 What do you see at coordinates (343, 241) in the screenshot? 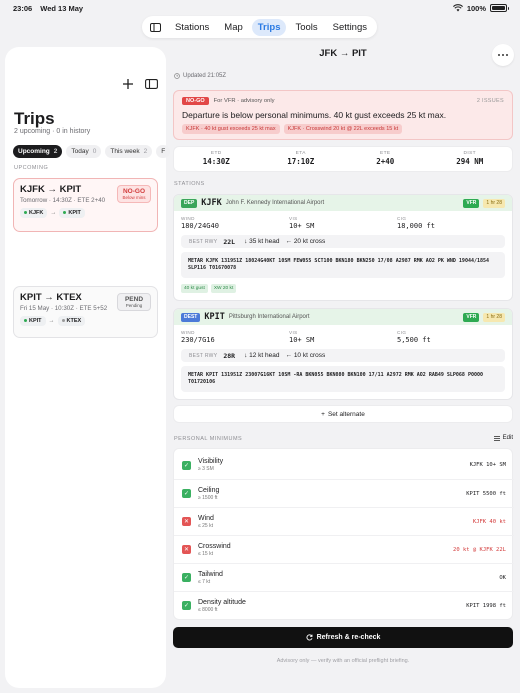
I see `best-runway: BEST RWY 22L ↓ 35 kt head ← 20 kt cross` at bounding box center [343, 241].